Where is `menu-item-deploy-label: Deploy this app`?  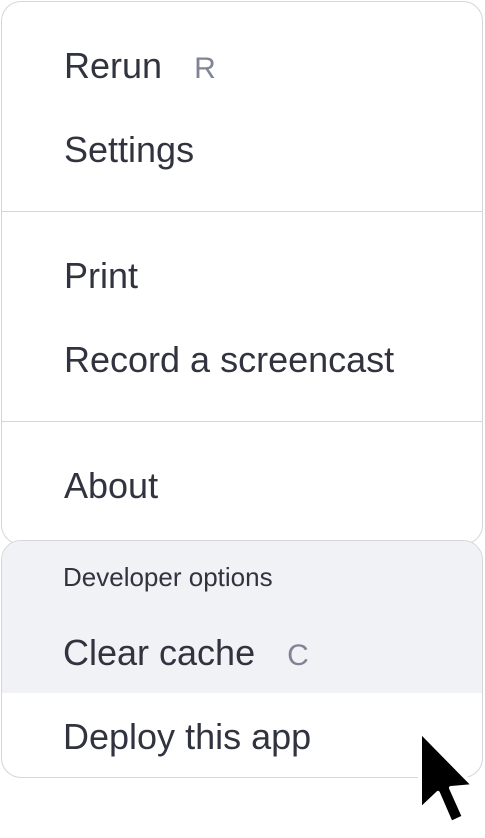
menu-item-deploy-label: Deploy this app is located at coordinates (187, 736).